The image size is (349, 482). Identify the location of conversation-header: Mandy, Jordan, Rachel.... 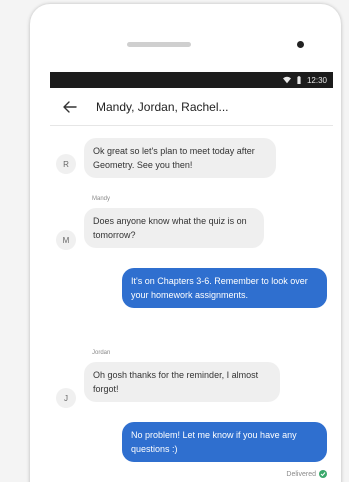
(191, 107).